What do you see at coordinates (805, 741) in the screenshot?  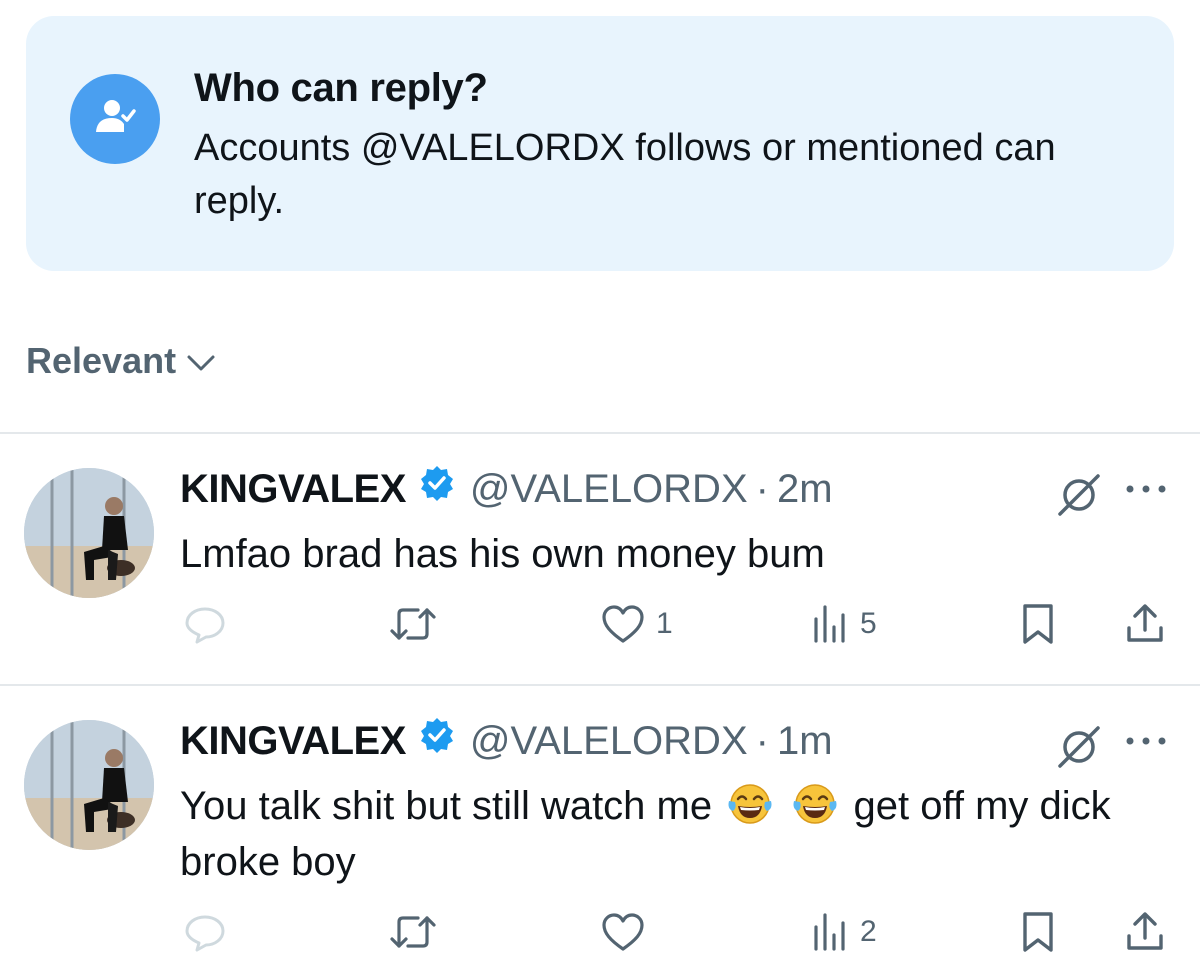 I see `timestamp: 1m` at bounding box center [805, 741].